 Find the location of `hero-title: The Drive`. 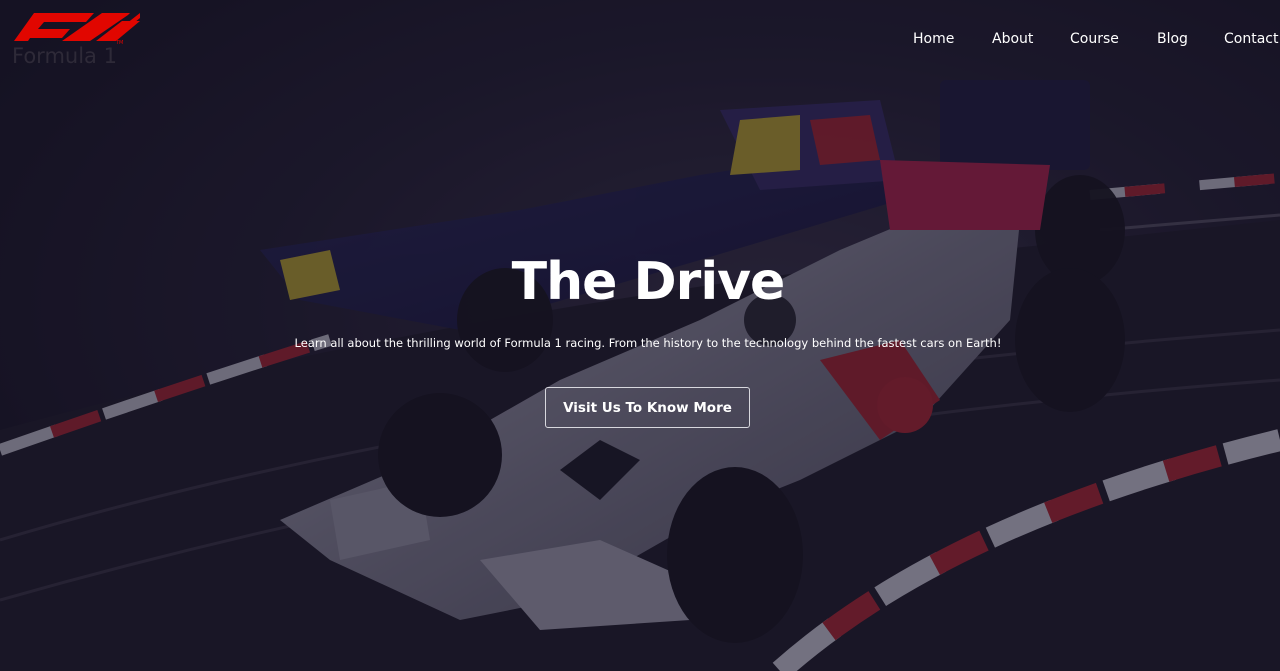

hero-title: The Drive is located at coordinates (648, 282).